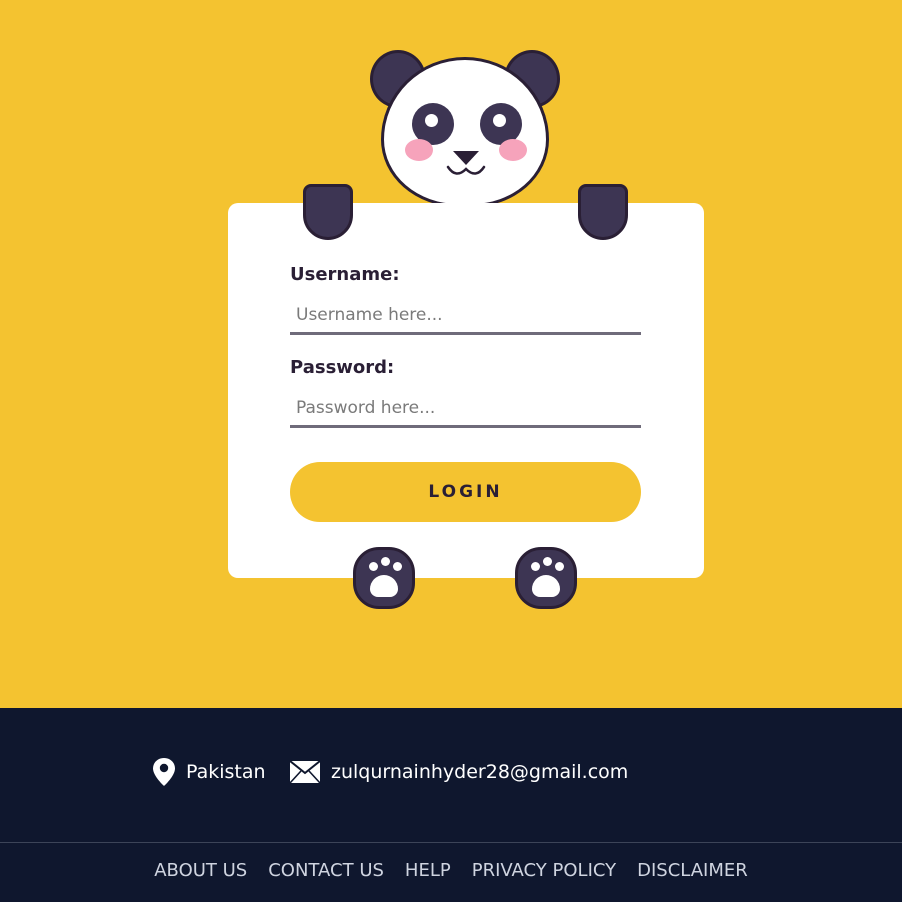 Image resolution: width=902 pixels, height=902 pixels. I want to click on panda-left-cheek, so click(419, 150).